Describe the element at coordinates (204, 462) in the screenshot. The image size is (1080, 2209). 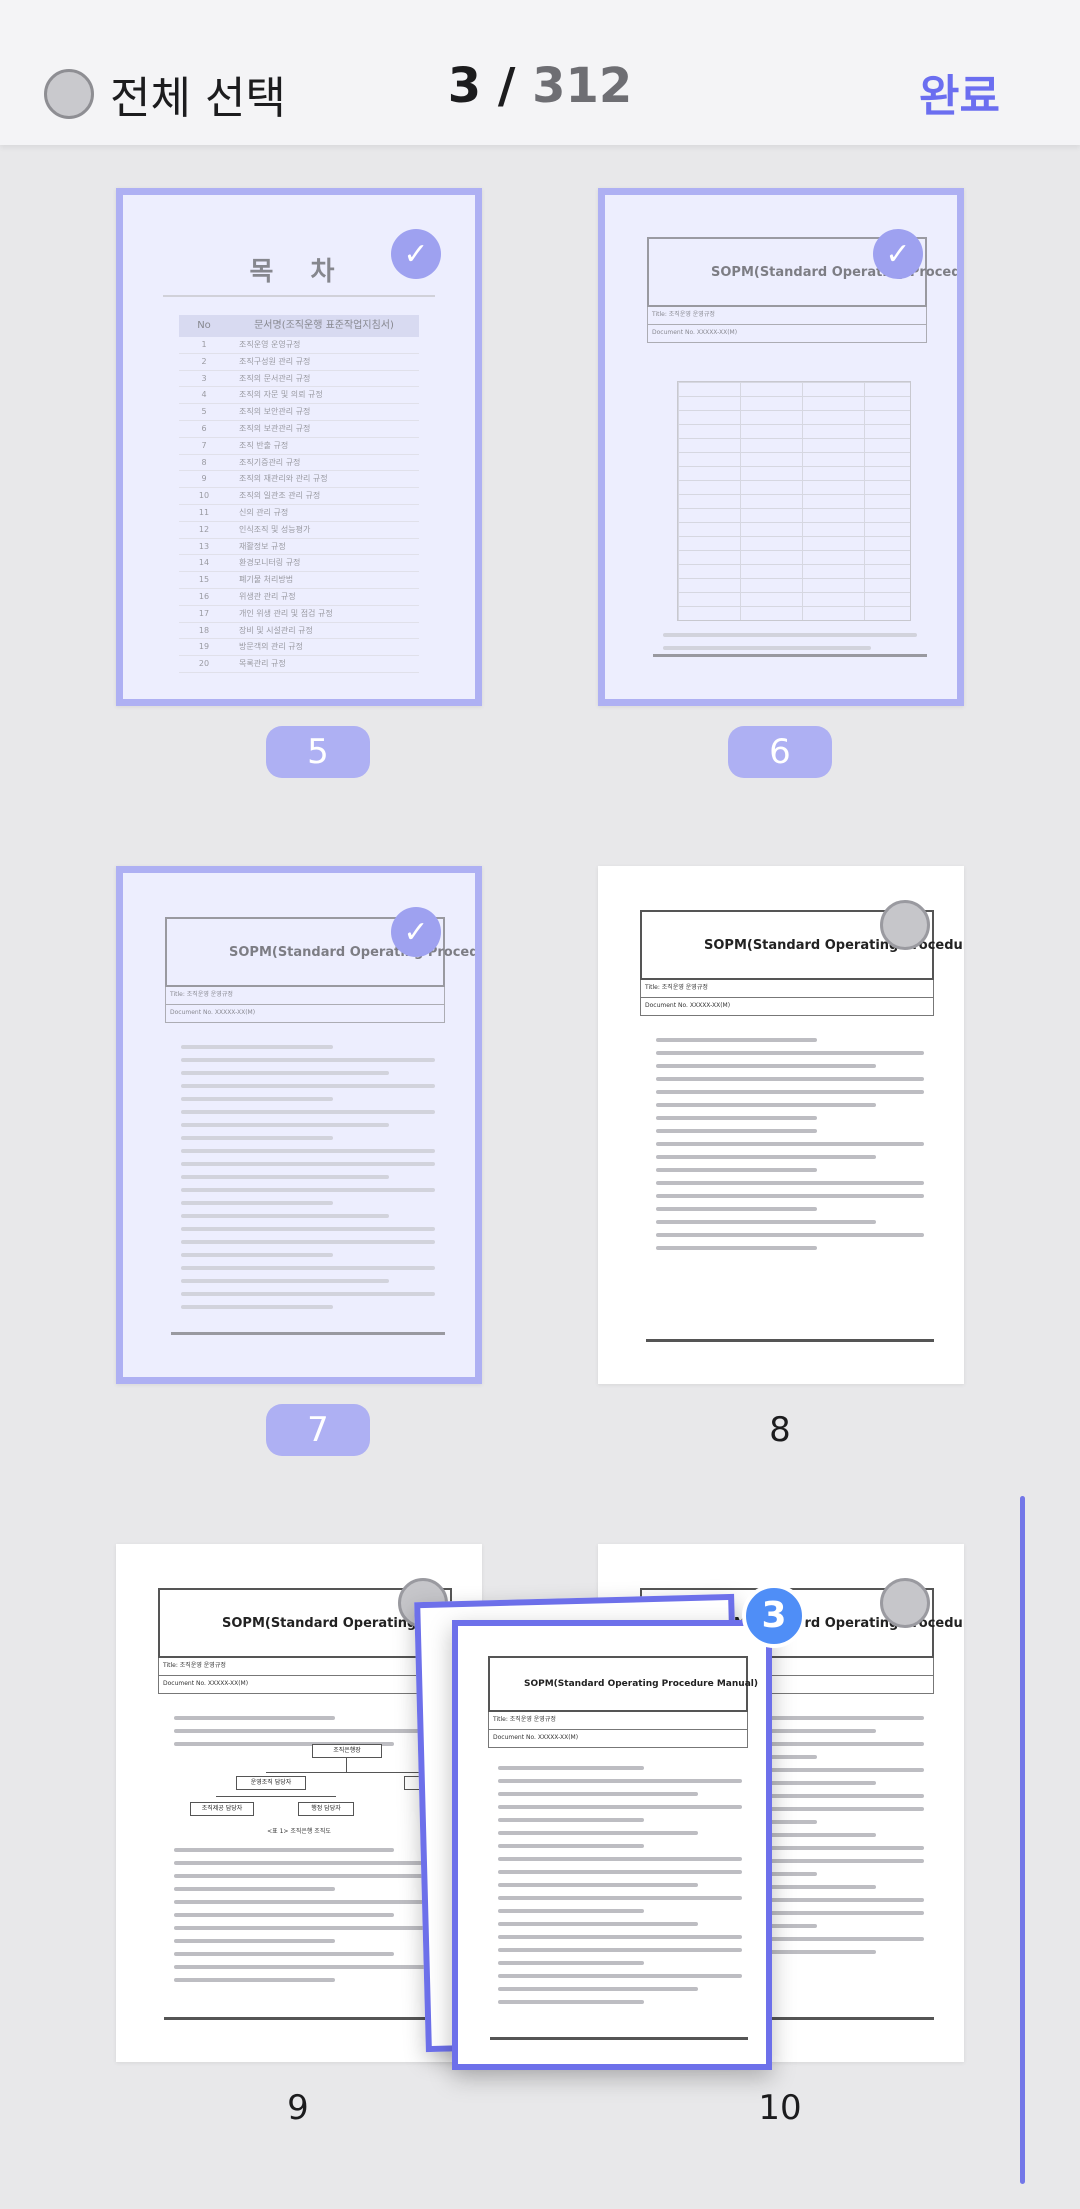
I see `toc-row-no: 8` at that location.